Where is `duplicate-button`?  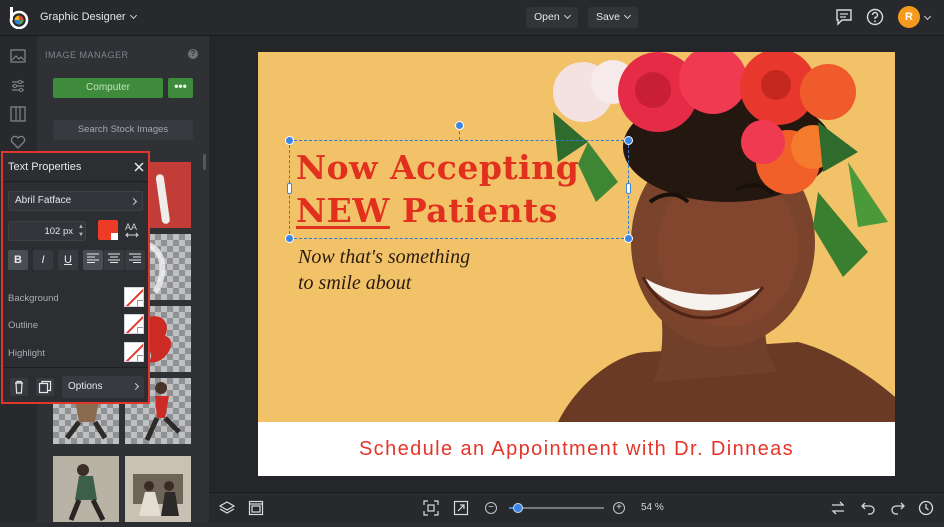
duplicate-button is located at coordinates (45, 387).